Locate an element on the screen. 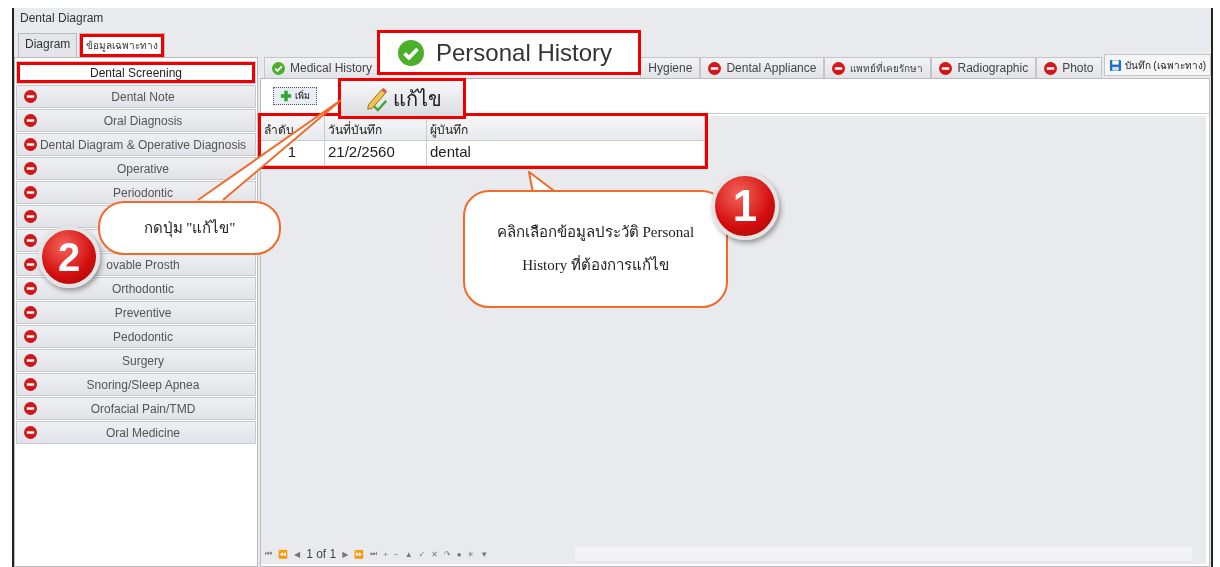 The width and height of the screenshot is (1220, 567). sidebar-item-label: Dental Diagram & Operative Diagnosis is located at coordinates (142, 144).